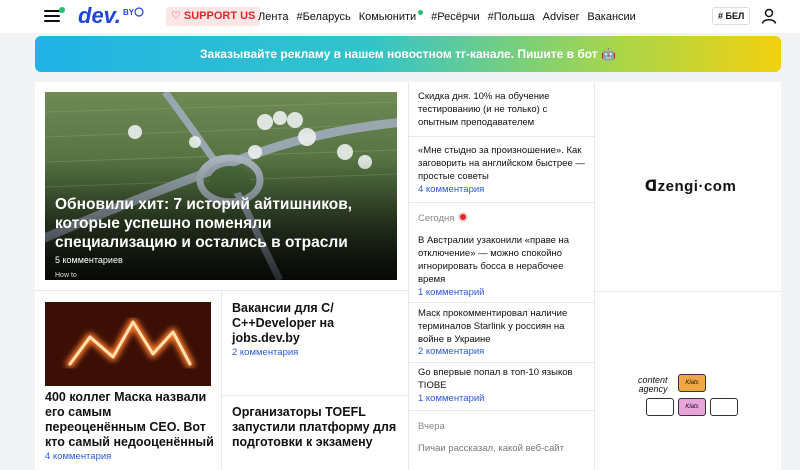 The image size is (800, 470). Describe the element at coordinates (219, 16) in the screenshot. I see `support-us-label: SUPPORT US` at that location.